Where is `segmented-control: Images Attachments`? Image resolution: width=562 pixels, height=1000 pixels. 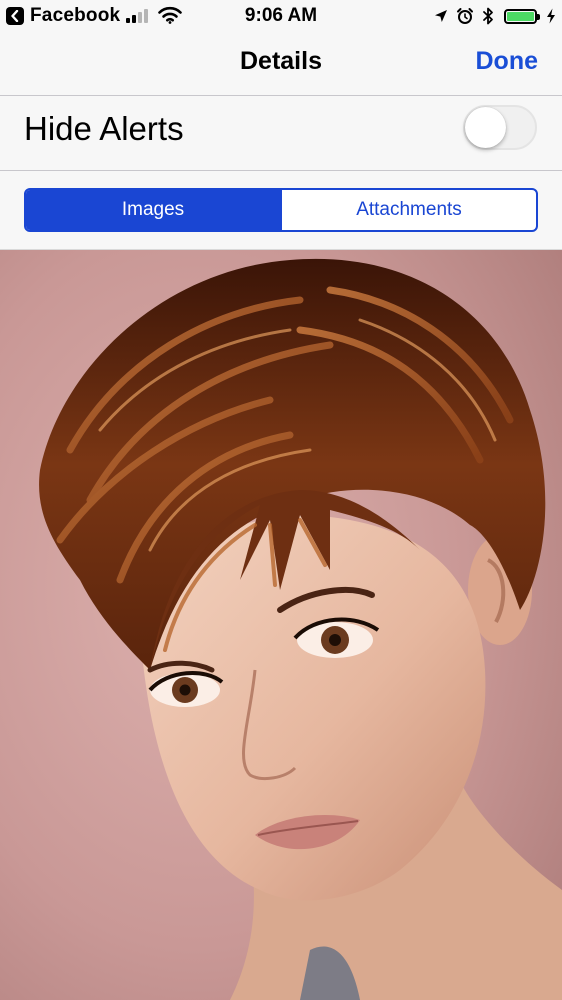
segmented-control: Images Attachments is located at coordinates (281, 210).